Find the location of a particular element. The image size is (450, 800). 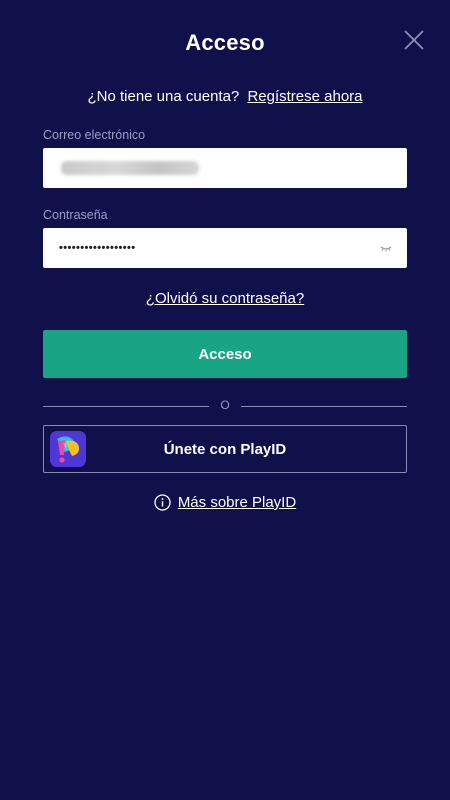

forgot-password: ¿Olvidó su contraseña? is located at coordinates (225, 298).